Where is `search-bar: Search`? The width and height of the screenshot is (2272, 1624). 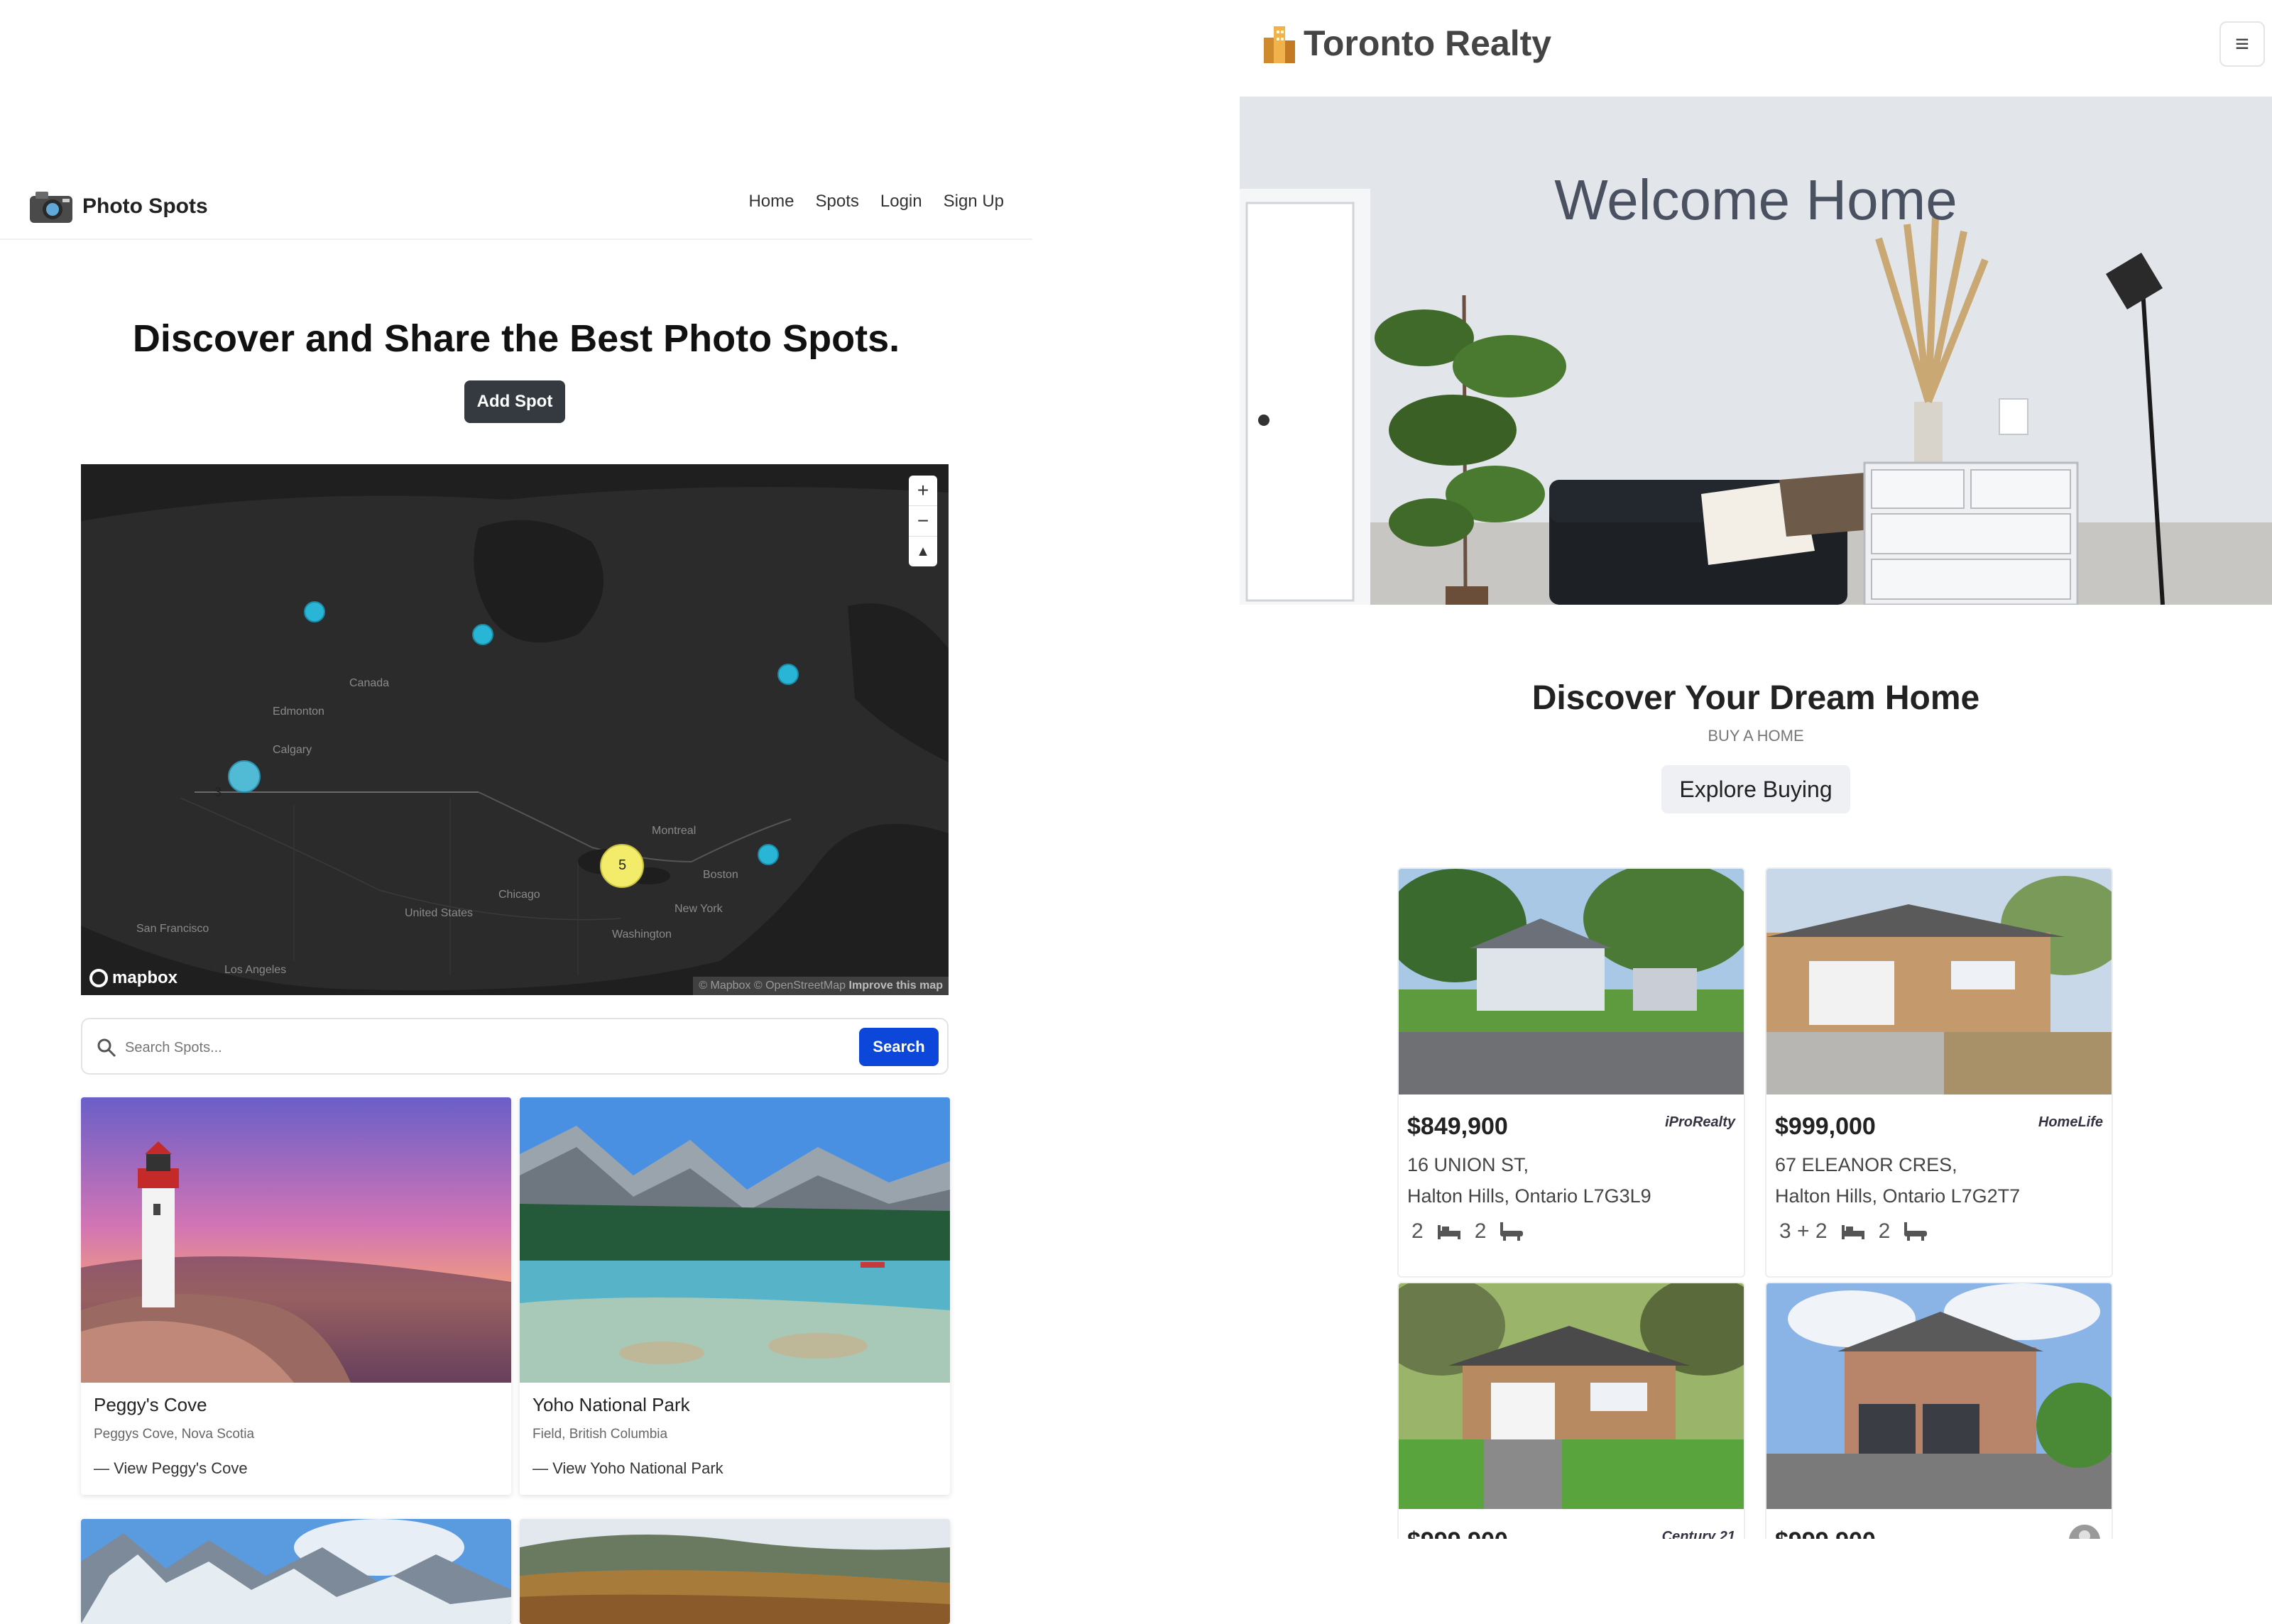 search-bar: Search is located at coordinates (515, 1046).